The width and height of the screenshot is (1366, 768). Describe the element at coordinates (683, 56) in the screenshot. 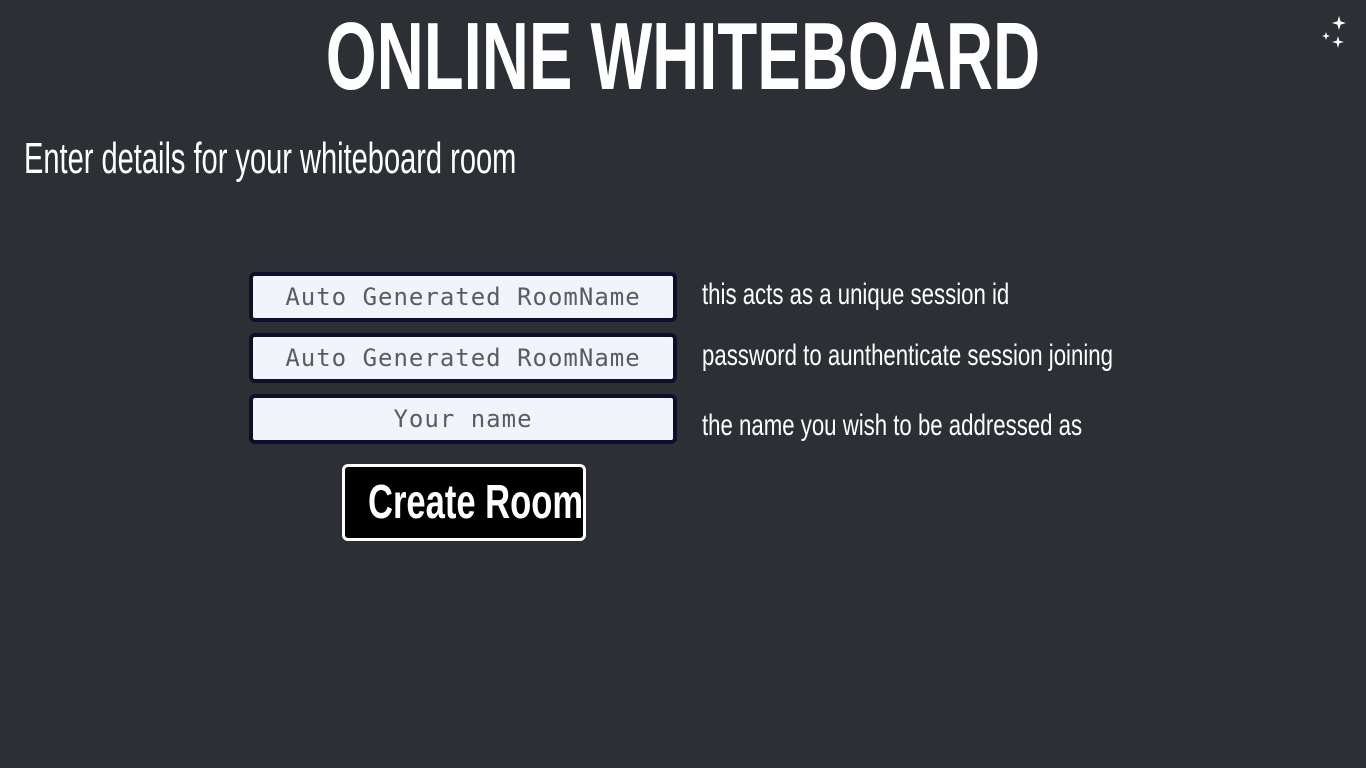

I see `app-title: ONLINE WHITEBOARD` at that location.